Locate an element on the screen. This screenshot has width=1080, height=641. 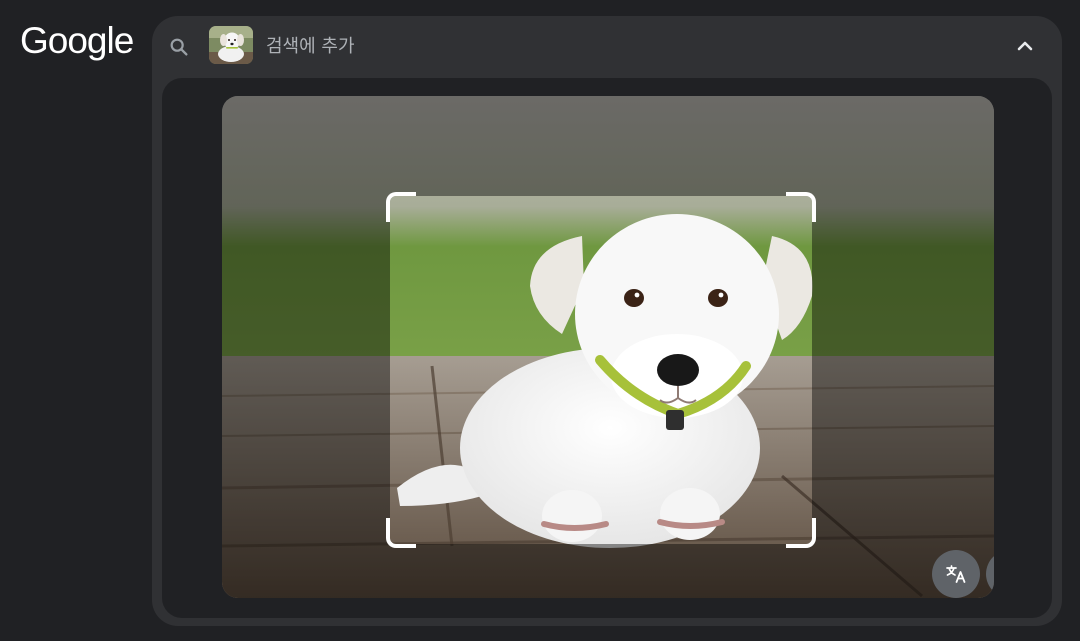
search-input is located at coordinates (566, 46).